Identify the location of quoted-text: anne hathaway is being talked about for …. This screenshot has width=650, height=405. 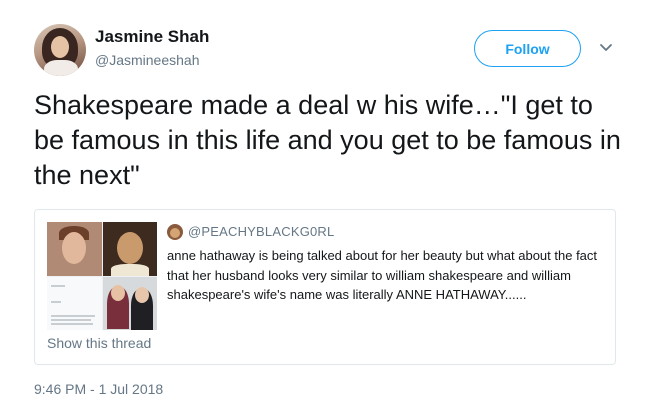
(382, 275).